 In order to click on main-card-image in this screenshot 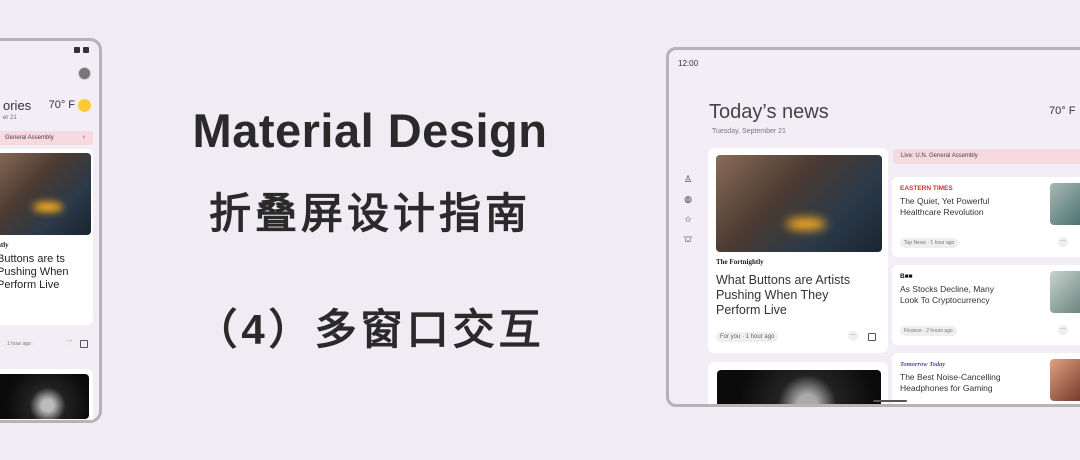, I will do `click(799, 203)`.